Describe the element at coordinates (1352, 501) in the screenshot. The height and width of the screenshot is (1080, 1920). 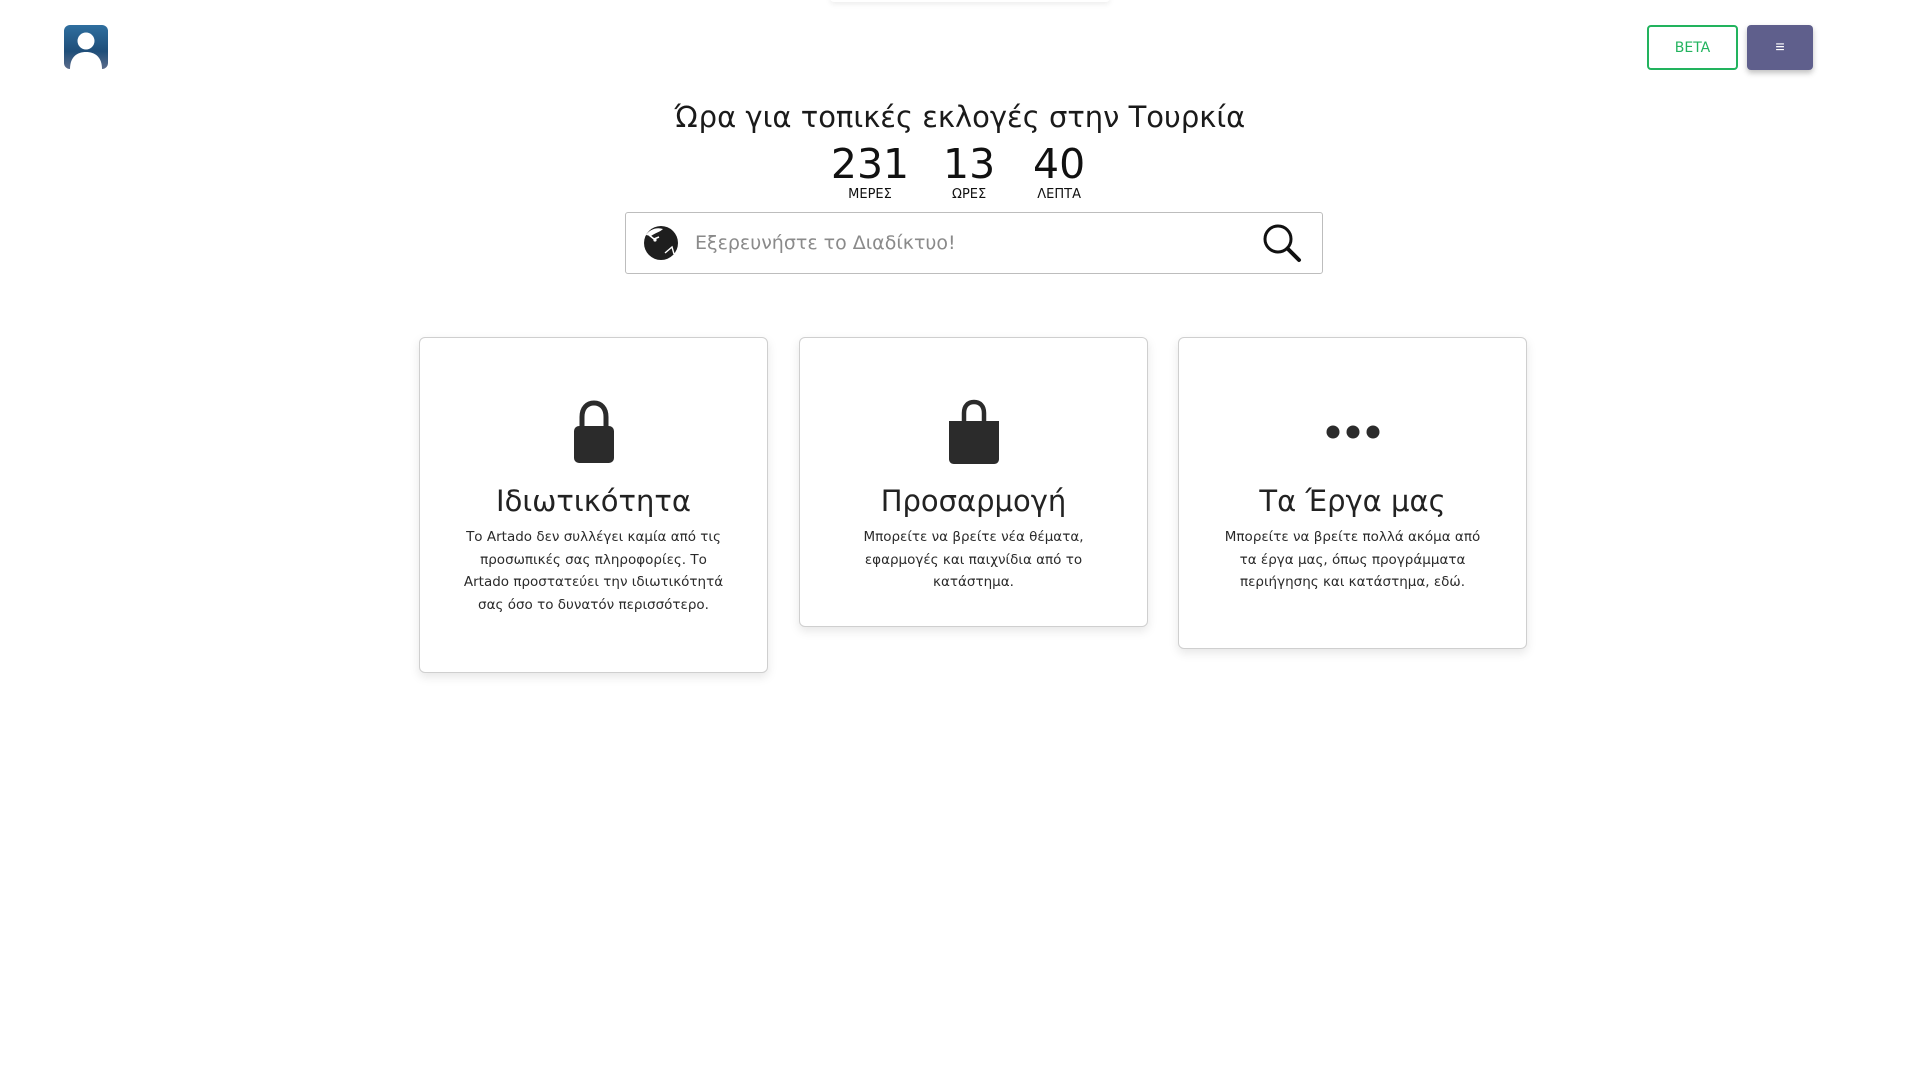
I see `card-title: Τα Έργα μας` at that location.